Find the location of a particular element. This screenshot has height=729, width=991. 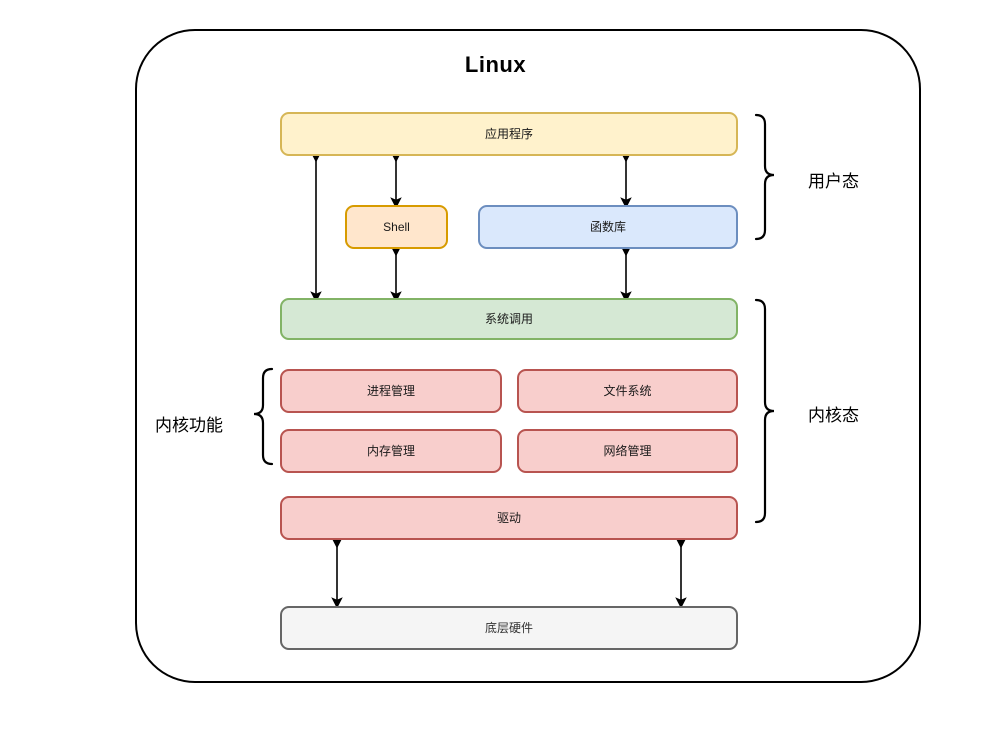

node-file-system: 文件系统 is located at coordinates (627, 391).